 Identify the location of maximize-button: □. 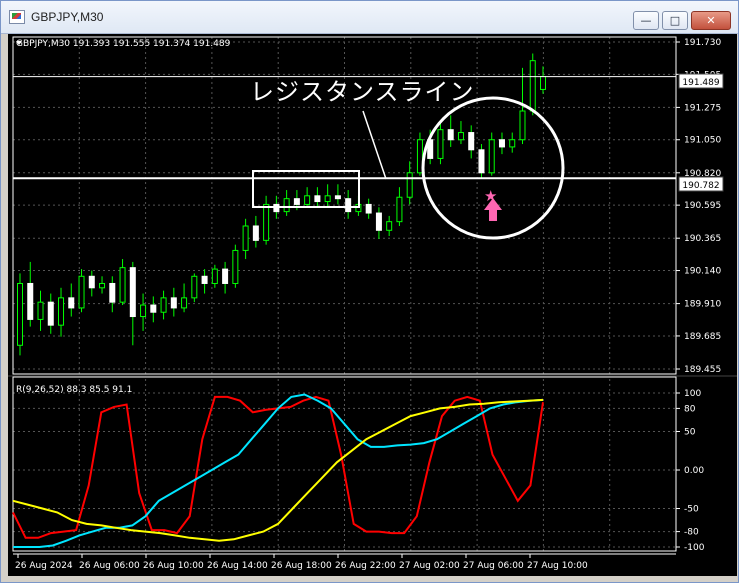
(675, 20).